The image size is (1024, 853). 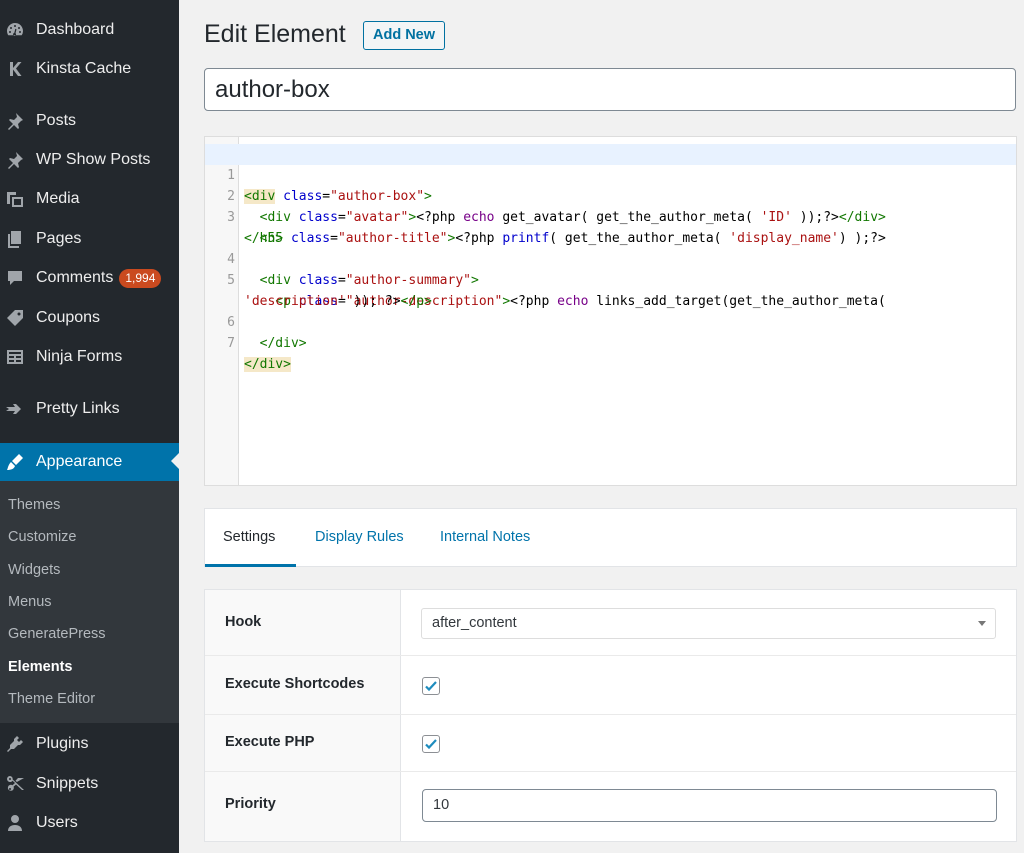 I want to click on menu-item-kinsta-cache: Kinsta Cache, so click(x=89, y=69).